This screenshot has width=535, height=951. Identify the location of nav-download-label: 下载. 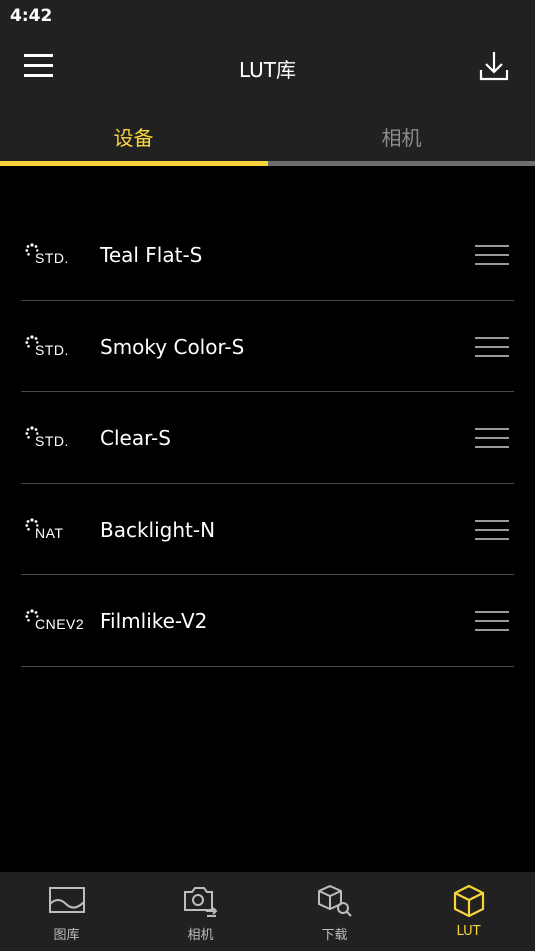
(334, 935).